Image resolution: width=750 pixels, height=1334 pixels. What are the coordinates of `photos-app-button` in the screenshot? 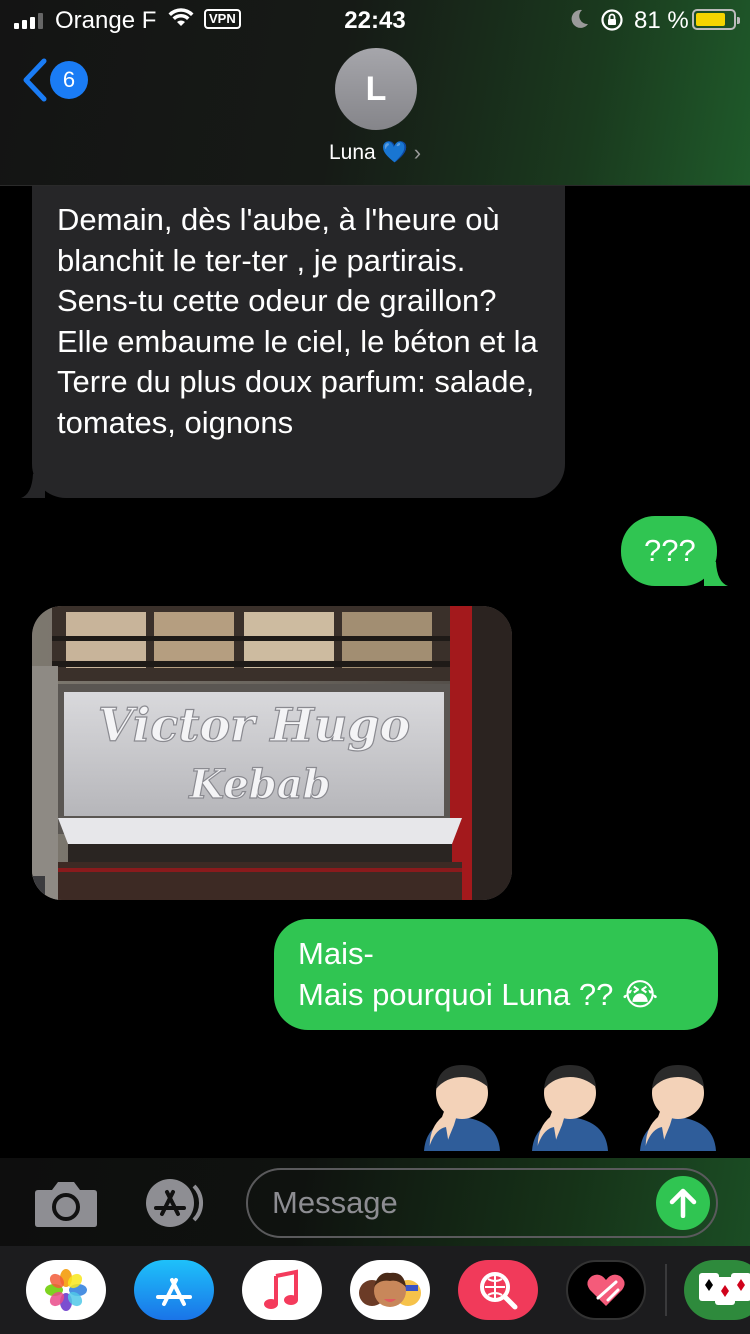 It's located at (66, 1290).